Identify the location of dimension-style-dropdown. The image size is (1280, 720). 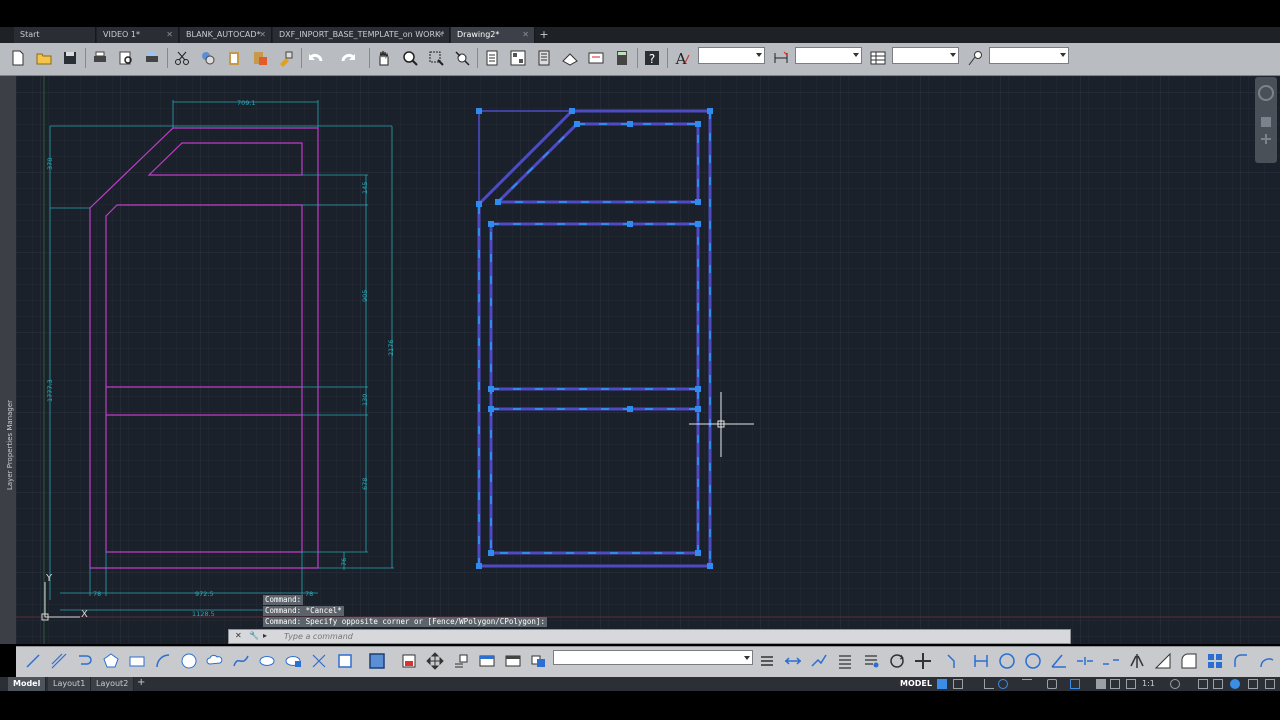
(828, 55).